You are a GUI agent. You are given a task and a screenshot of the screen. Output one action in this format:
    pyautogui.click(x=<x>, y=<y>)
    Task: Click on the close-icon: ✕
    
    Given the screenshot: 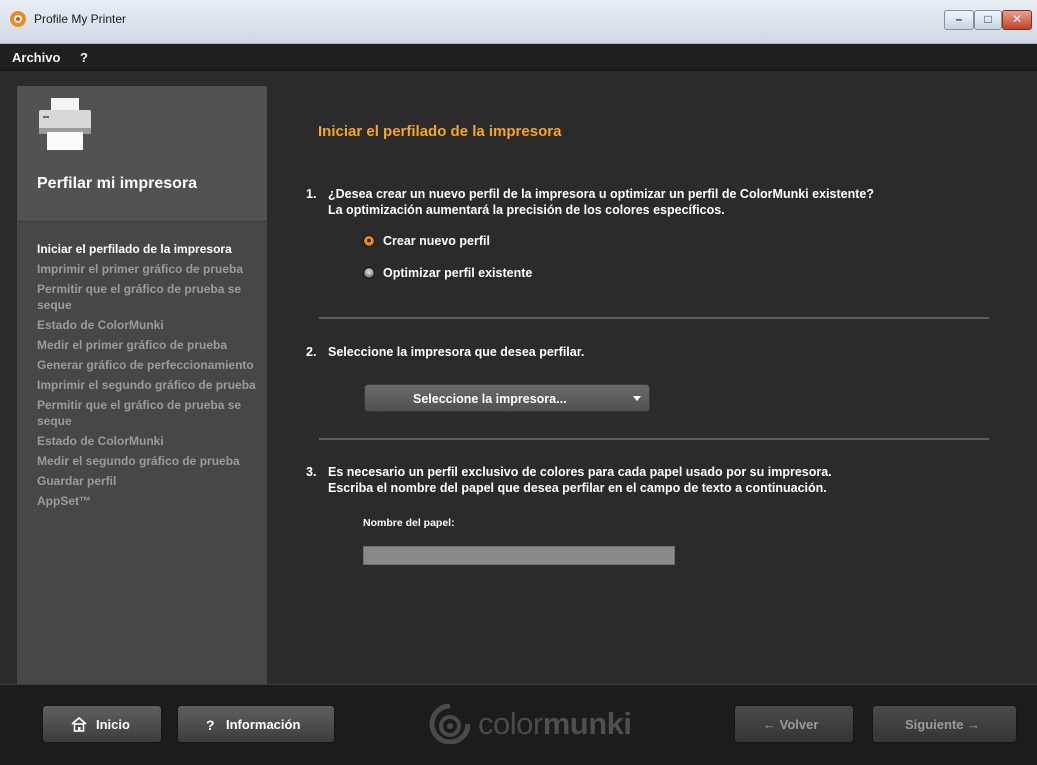 What is the action you would take?
    pyautogui.click(x=1017, y=19)
    